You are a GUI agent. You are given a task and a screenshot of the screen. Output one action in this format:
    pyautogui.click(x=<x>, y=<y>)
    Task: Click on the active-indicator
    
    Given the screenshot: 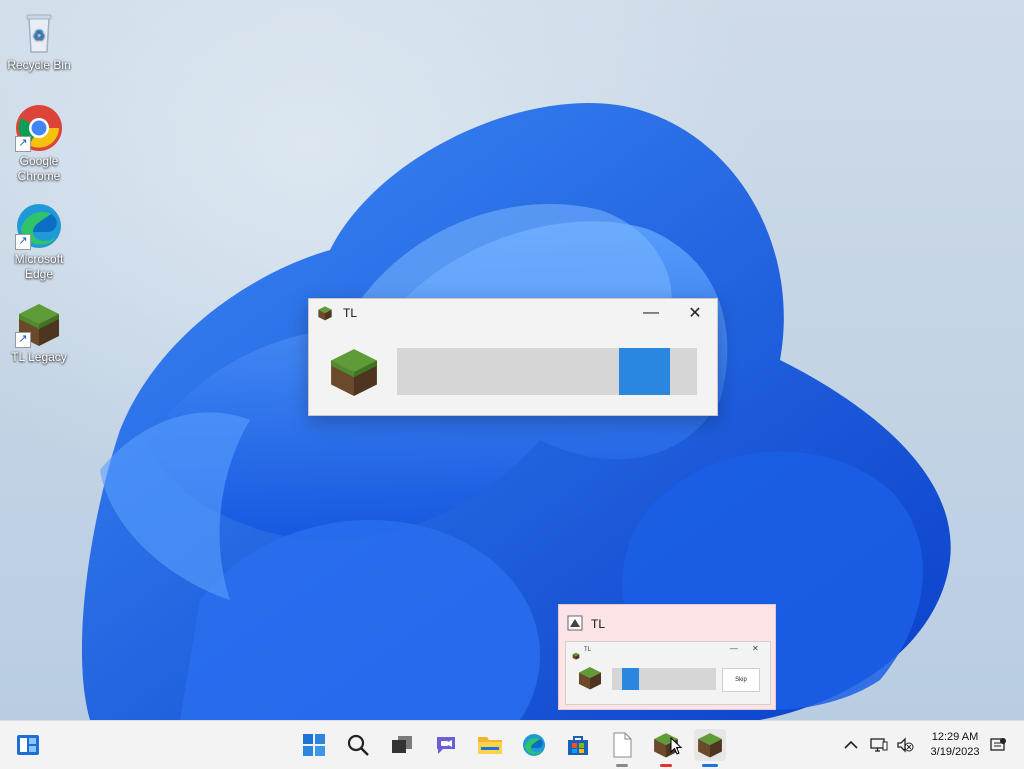 What is the action you would take?
    pyautogui.click(x=710, y=765)
    